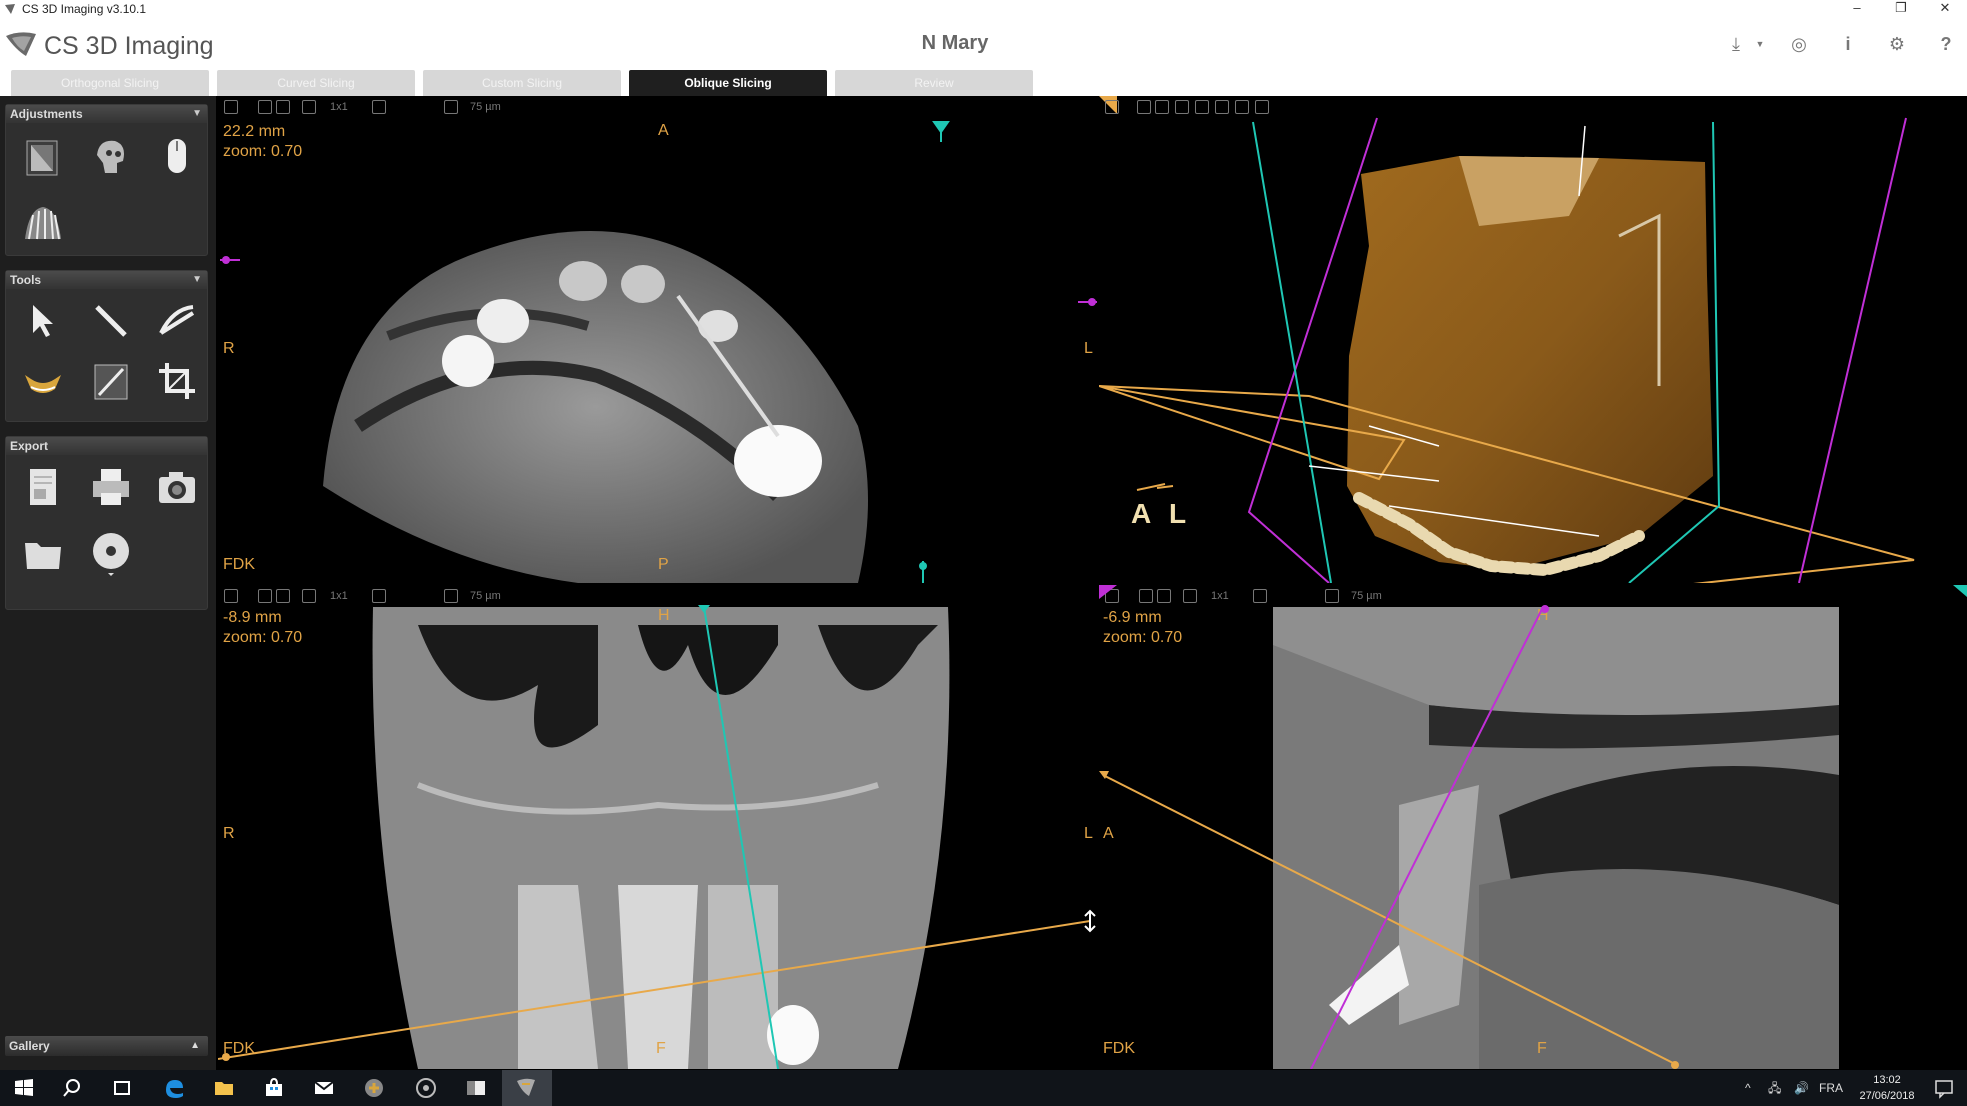 This screenshot has width=1967, height=1106. What do you see at coordinates (177, 381) in the screenshot?
I see `crop-icon` at bounding box center [177, 381].